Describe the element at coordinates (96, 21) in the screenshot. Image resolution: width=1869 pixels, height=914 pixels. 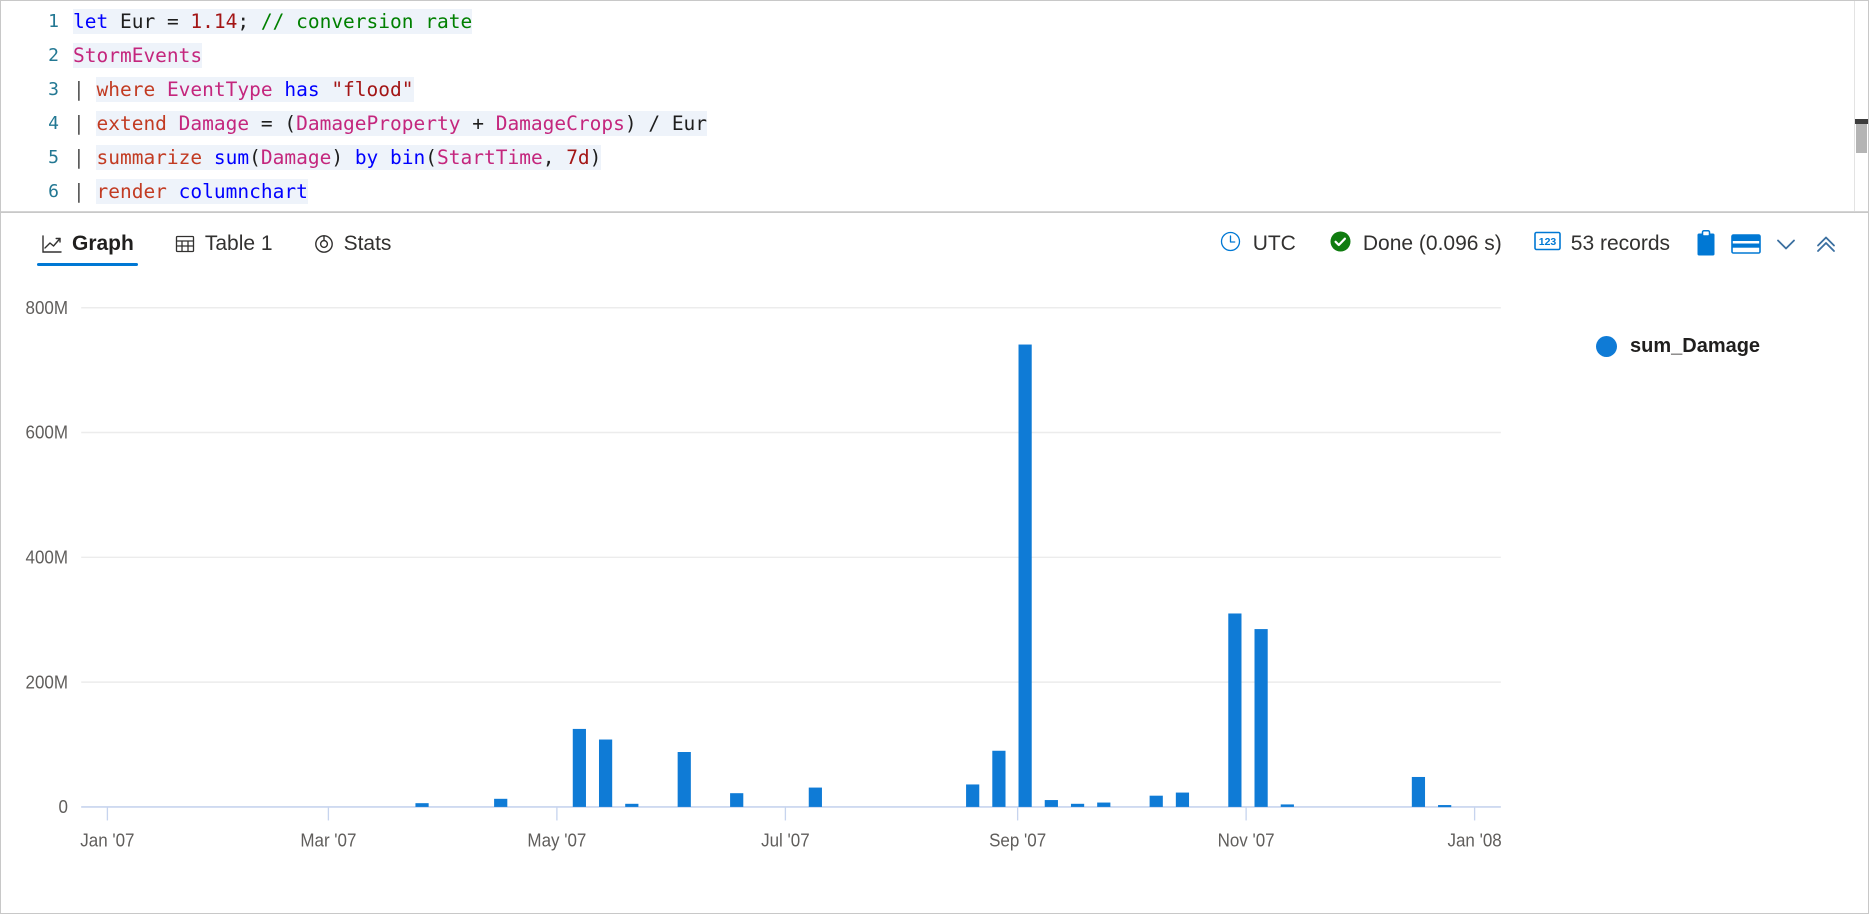
I see `code-token: let` at that location.